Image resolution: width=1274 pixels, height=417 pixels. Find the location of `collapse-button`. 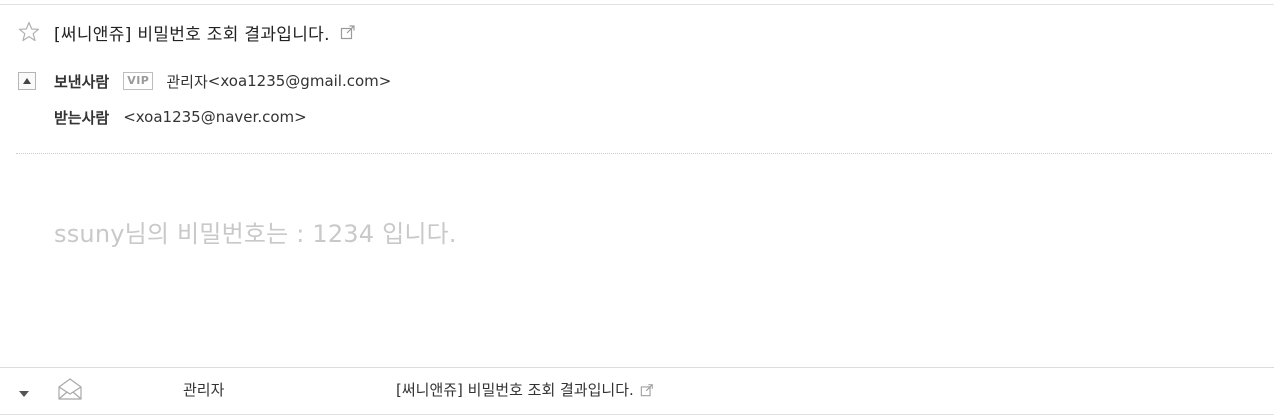

collapse-button is located at coordinates (27, 81).